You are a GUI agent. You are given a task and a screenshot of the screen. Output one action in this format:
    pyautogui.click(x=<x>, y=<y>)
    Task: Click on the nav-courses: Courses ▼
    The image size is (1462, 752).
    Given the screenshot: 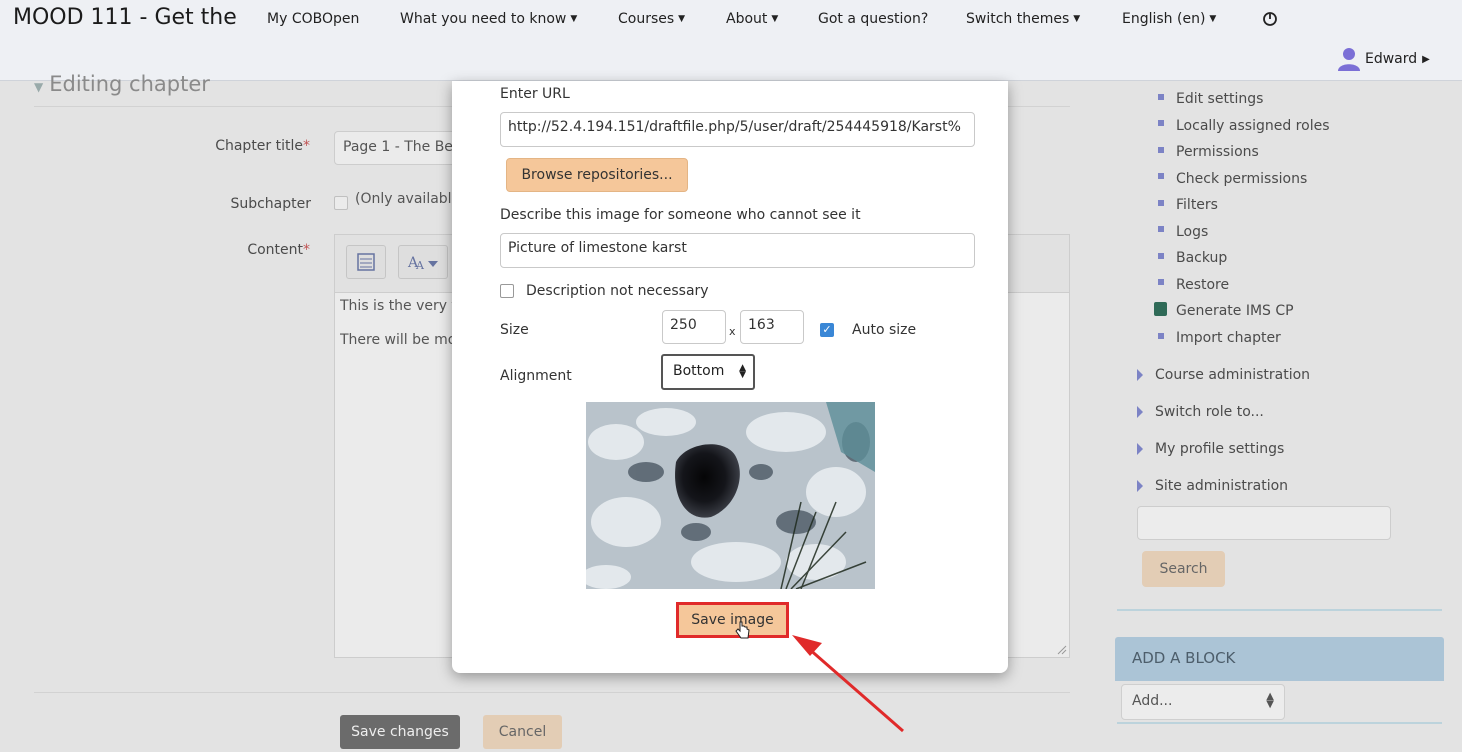 What is the action you would take?
    pyautogui.click(x=651, y=19)
    